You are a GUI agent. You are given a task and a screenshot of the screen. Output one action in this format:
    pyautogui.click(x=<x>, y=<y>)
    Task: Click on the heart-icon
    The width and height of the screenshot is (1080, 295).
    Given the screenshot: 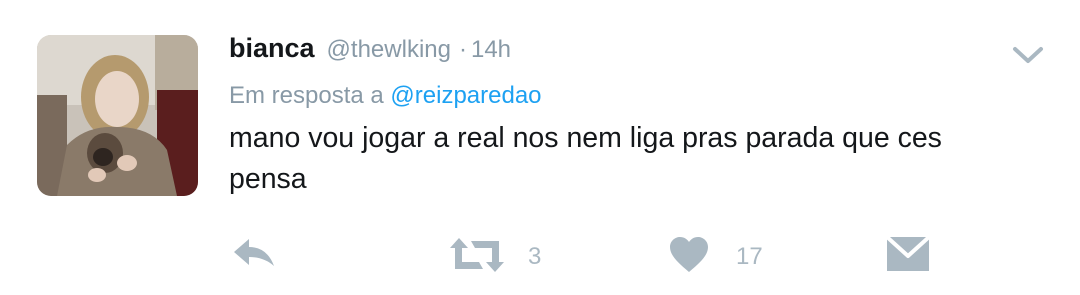 What is the action you would take?
    pyautogui.click(x=689, y=254)
    